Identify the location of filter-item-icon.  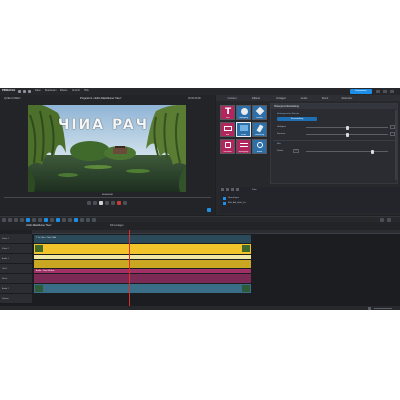
(224, 203).